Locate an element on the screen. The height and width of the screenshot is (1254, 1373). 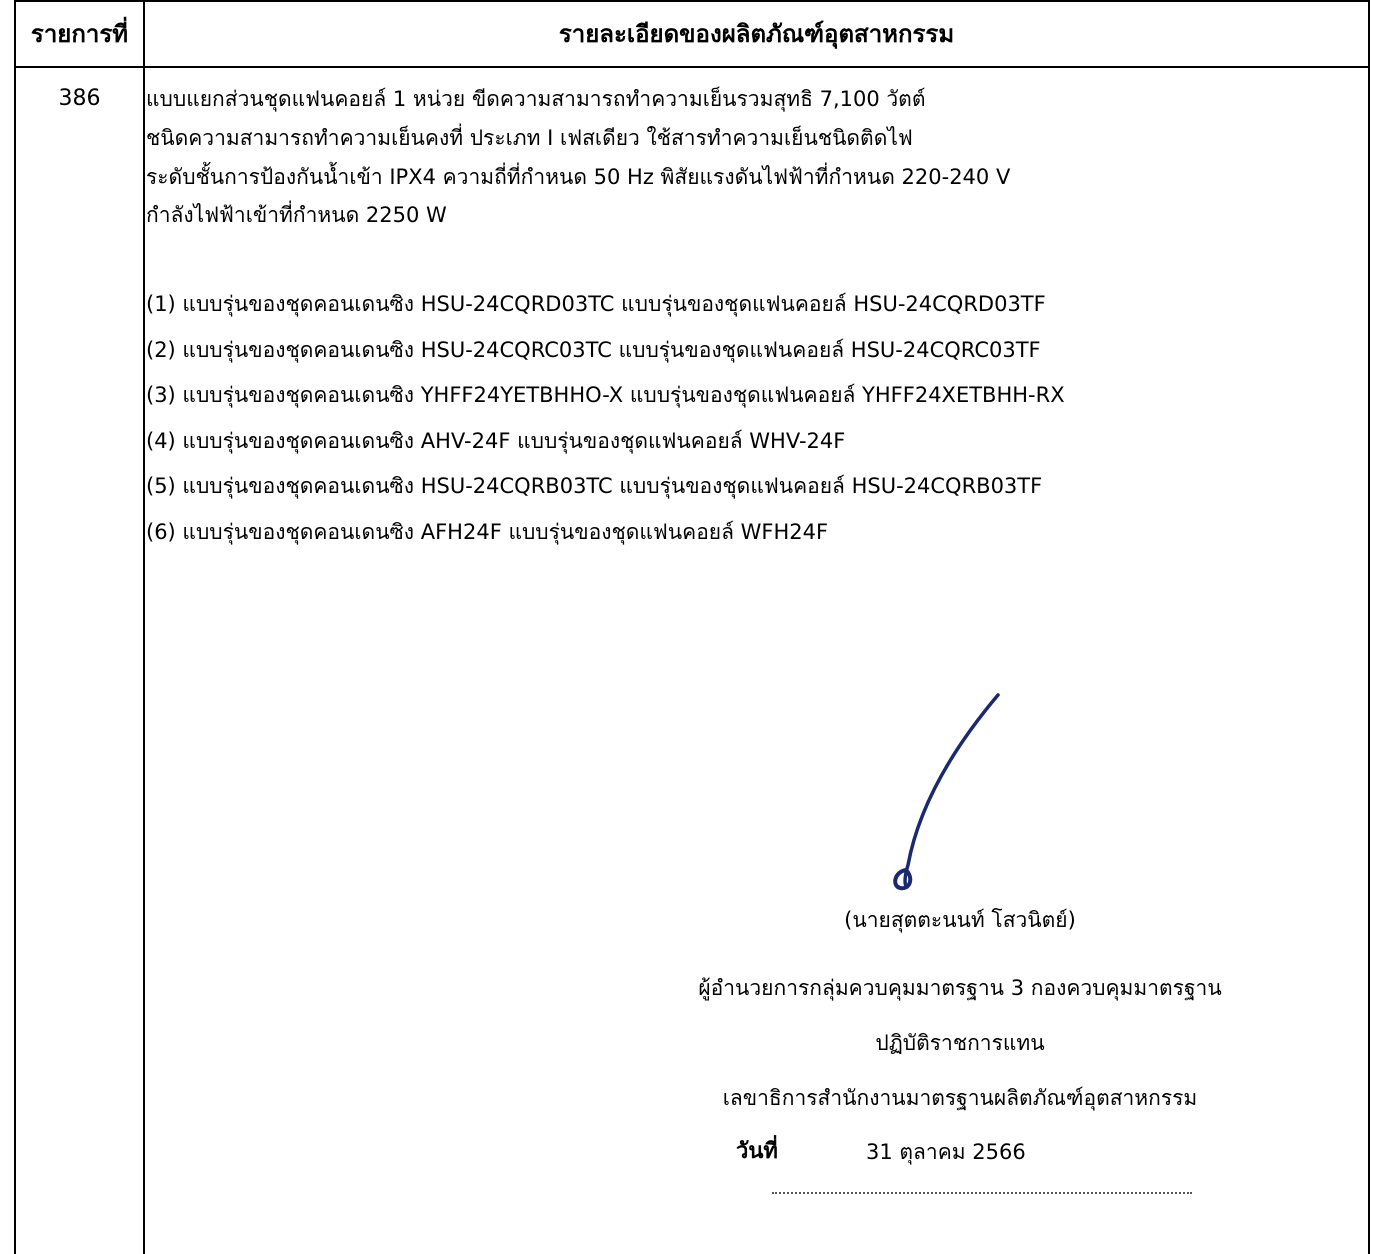
signature-loop is located at coordinates (903, 879).